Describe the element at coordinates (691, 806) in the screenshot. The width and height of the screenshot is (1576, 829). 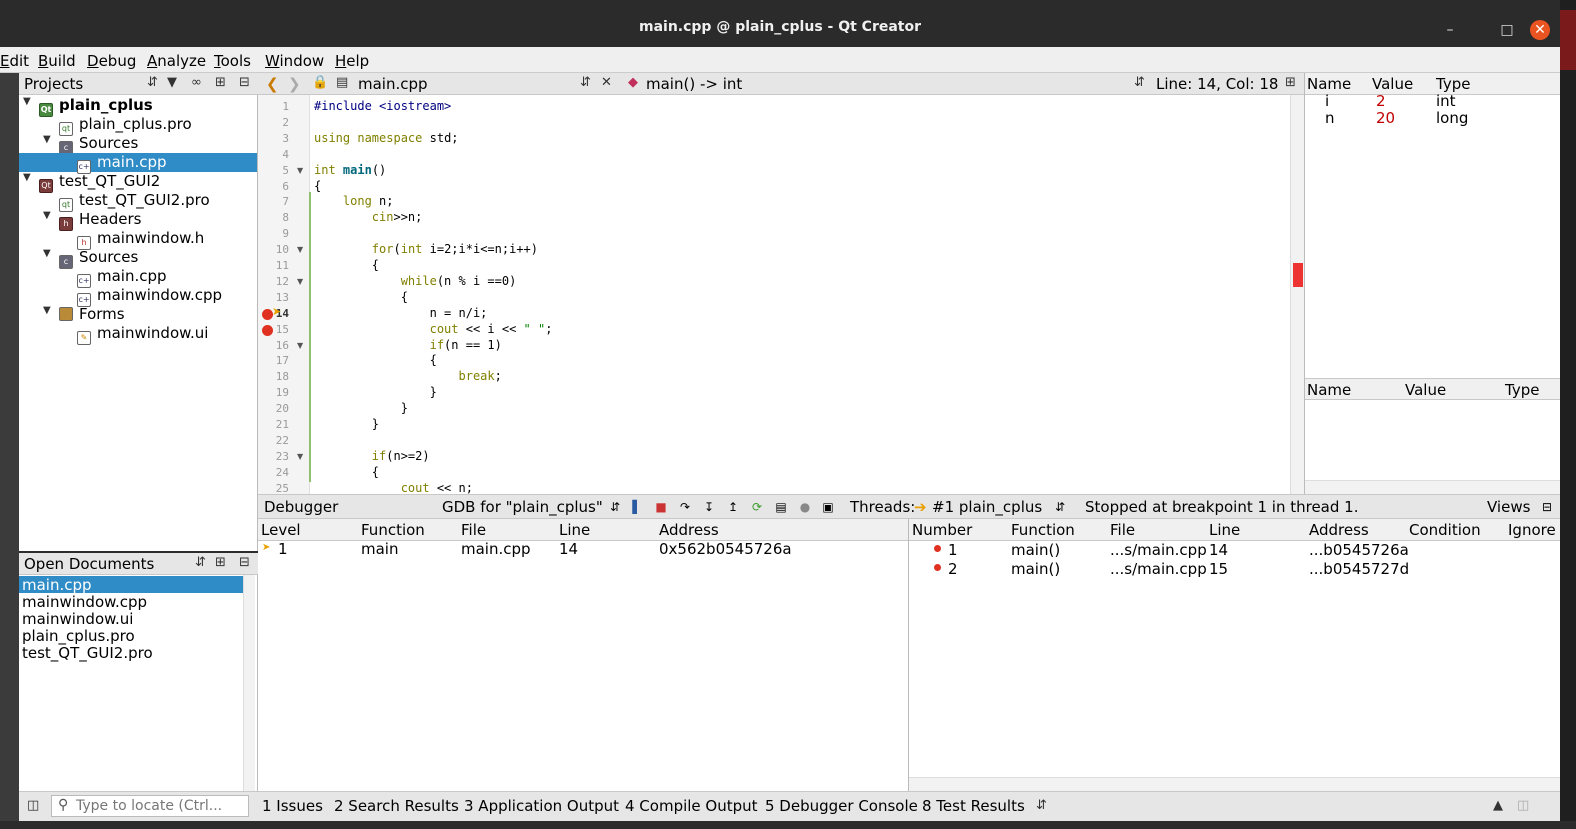
I see `pane-compile-output: 4 Compile Output` at that location.